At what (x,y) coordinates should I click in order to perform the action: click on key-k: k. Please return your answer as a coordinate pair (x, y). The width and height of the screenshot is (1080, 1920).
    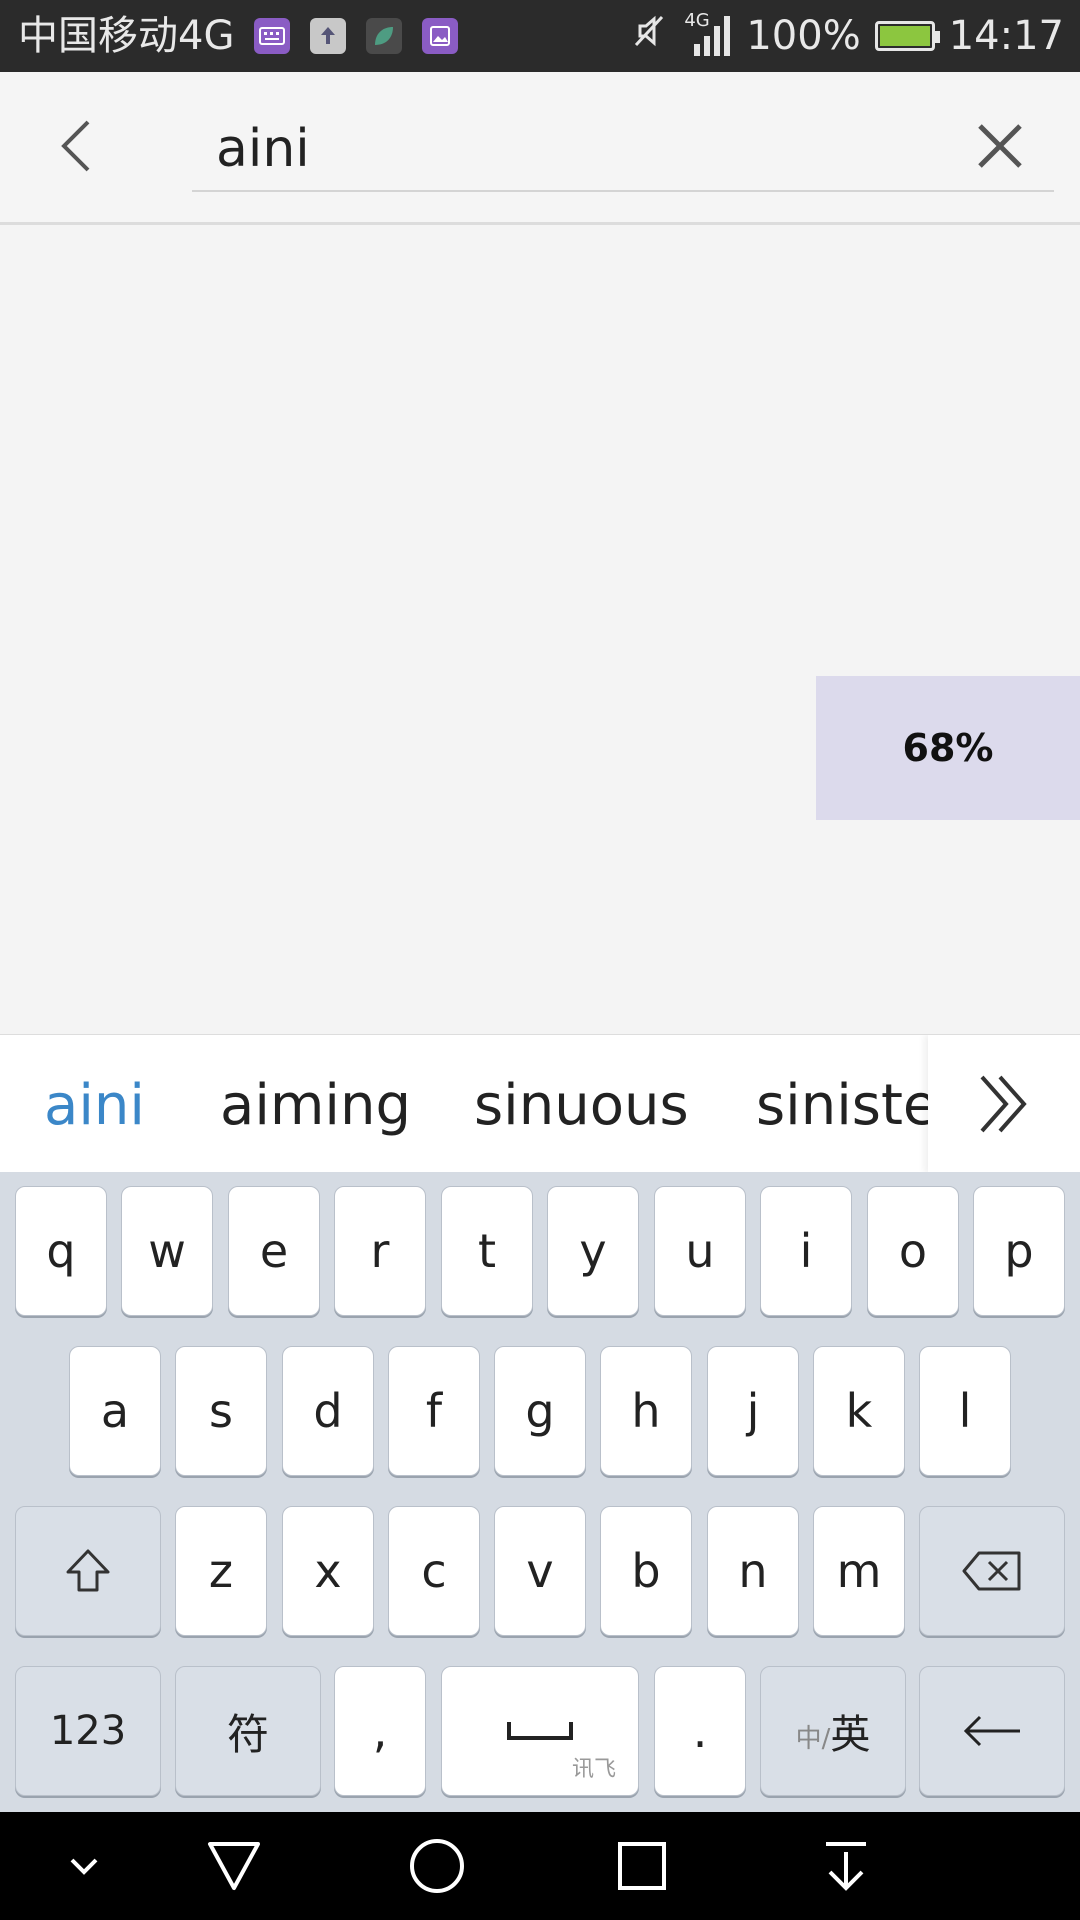
    Looking at the image, I should click on (859, 1411).